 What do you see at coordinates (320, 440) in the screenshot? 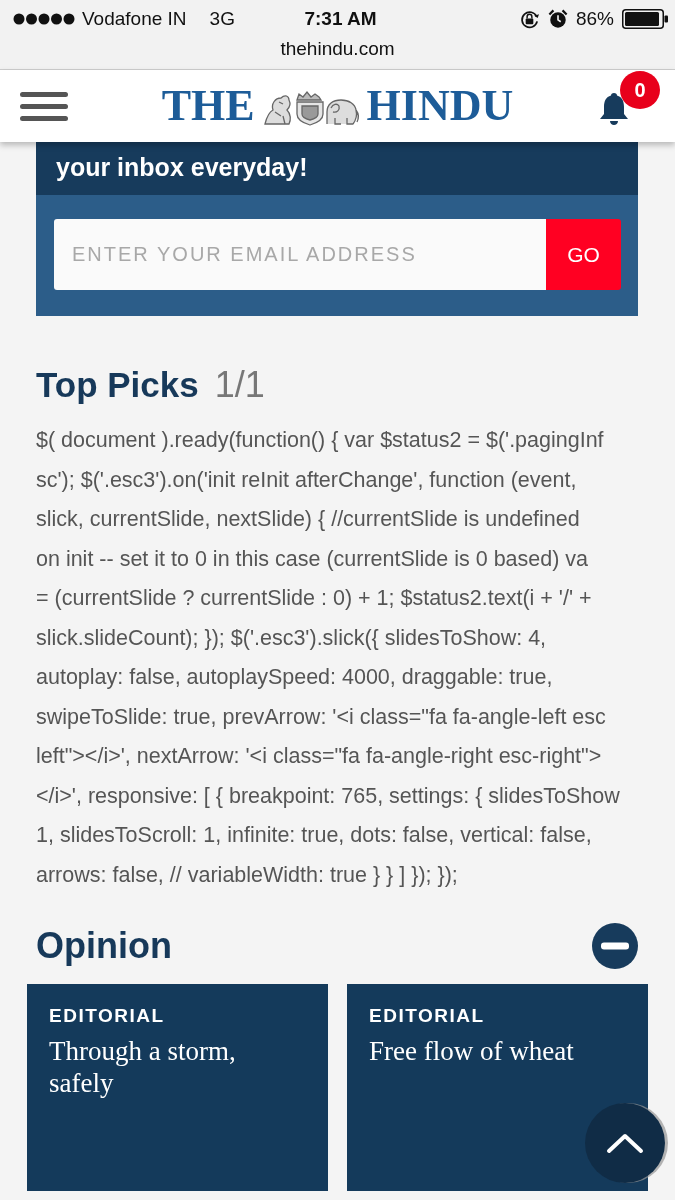
I see `code-line: $( document ).ready(function() { var $status2 = $('.pagingInf` at bounding box center [320, 440].